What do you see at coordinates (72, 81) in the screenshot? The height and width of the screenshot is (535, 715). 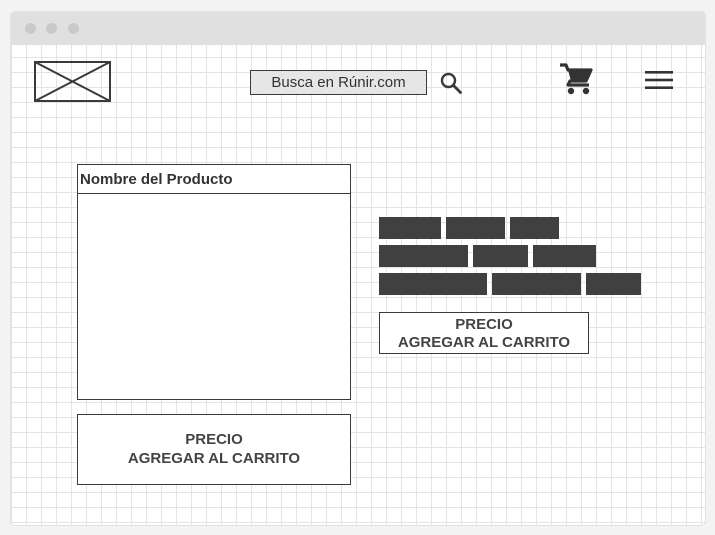 I see `logo-placeholder-icon` at bounding box center [72, 81].